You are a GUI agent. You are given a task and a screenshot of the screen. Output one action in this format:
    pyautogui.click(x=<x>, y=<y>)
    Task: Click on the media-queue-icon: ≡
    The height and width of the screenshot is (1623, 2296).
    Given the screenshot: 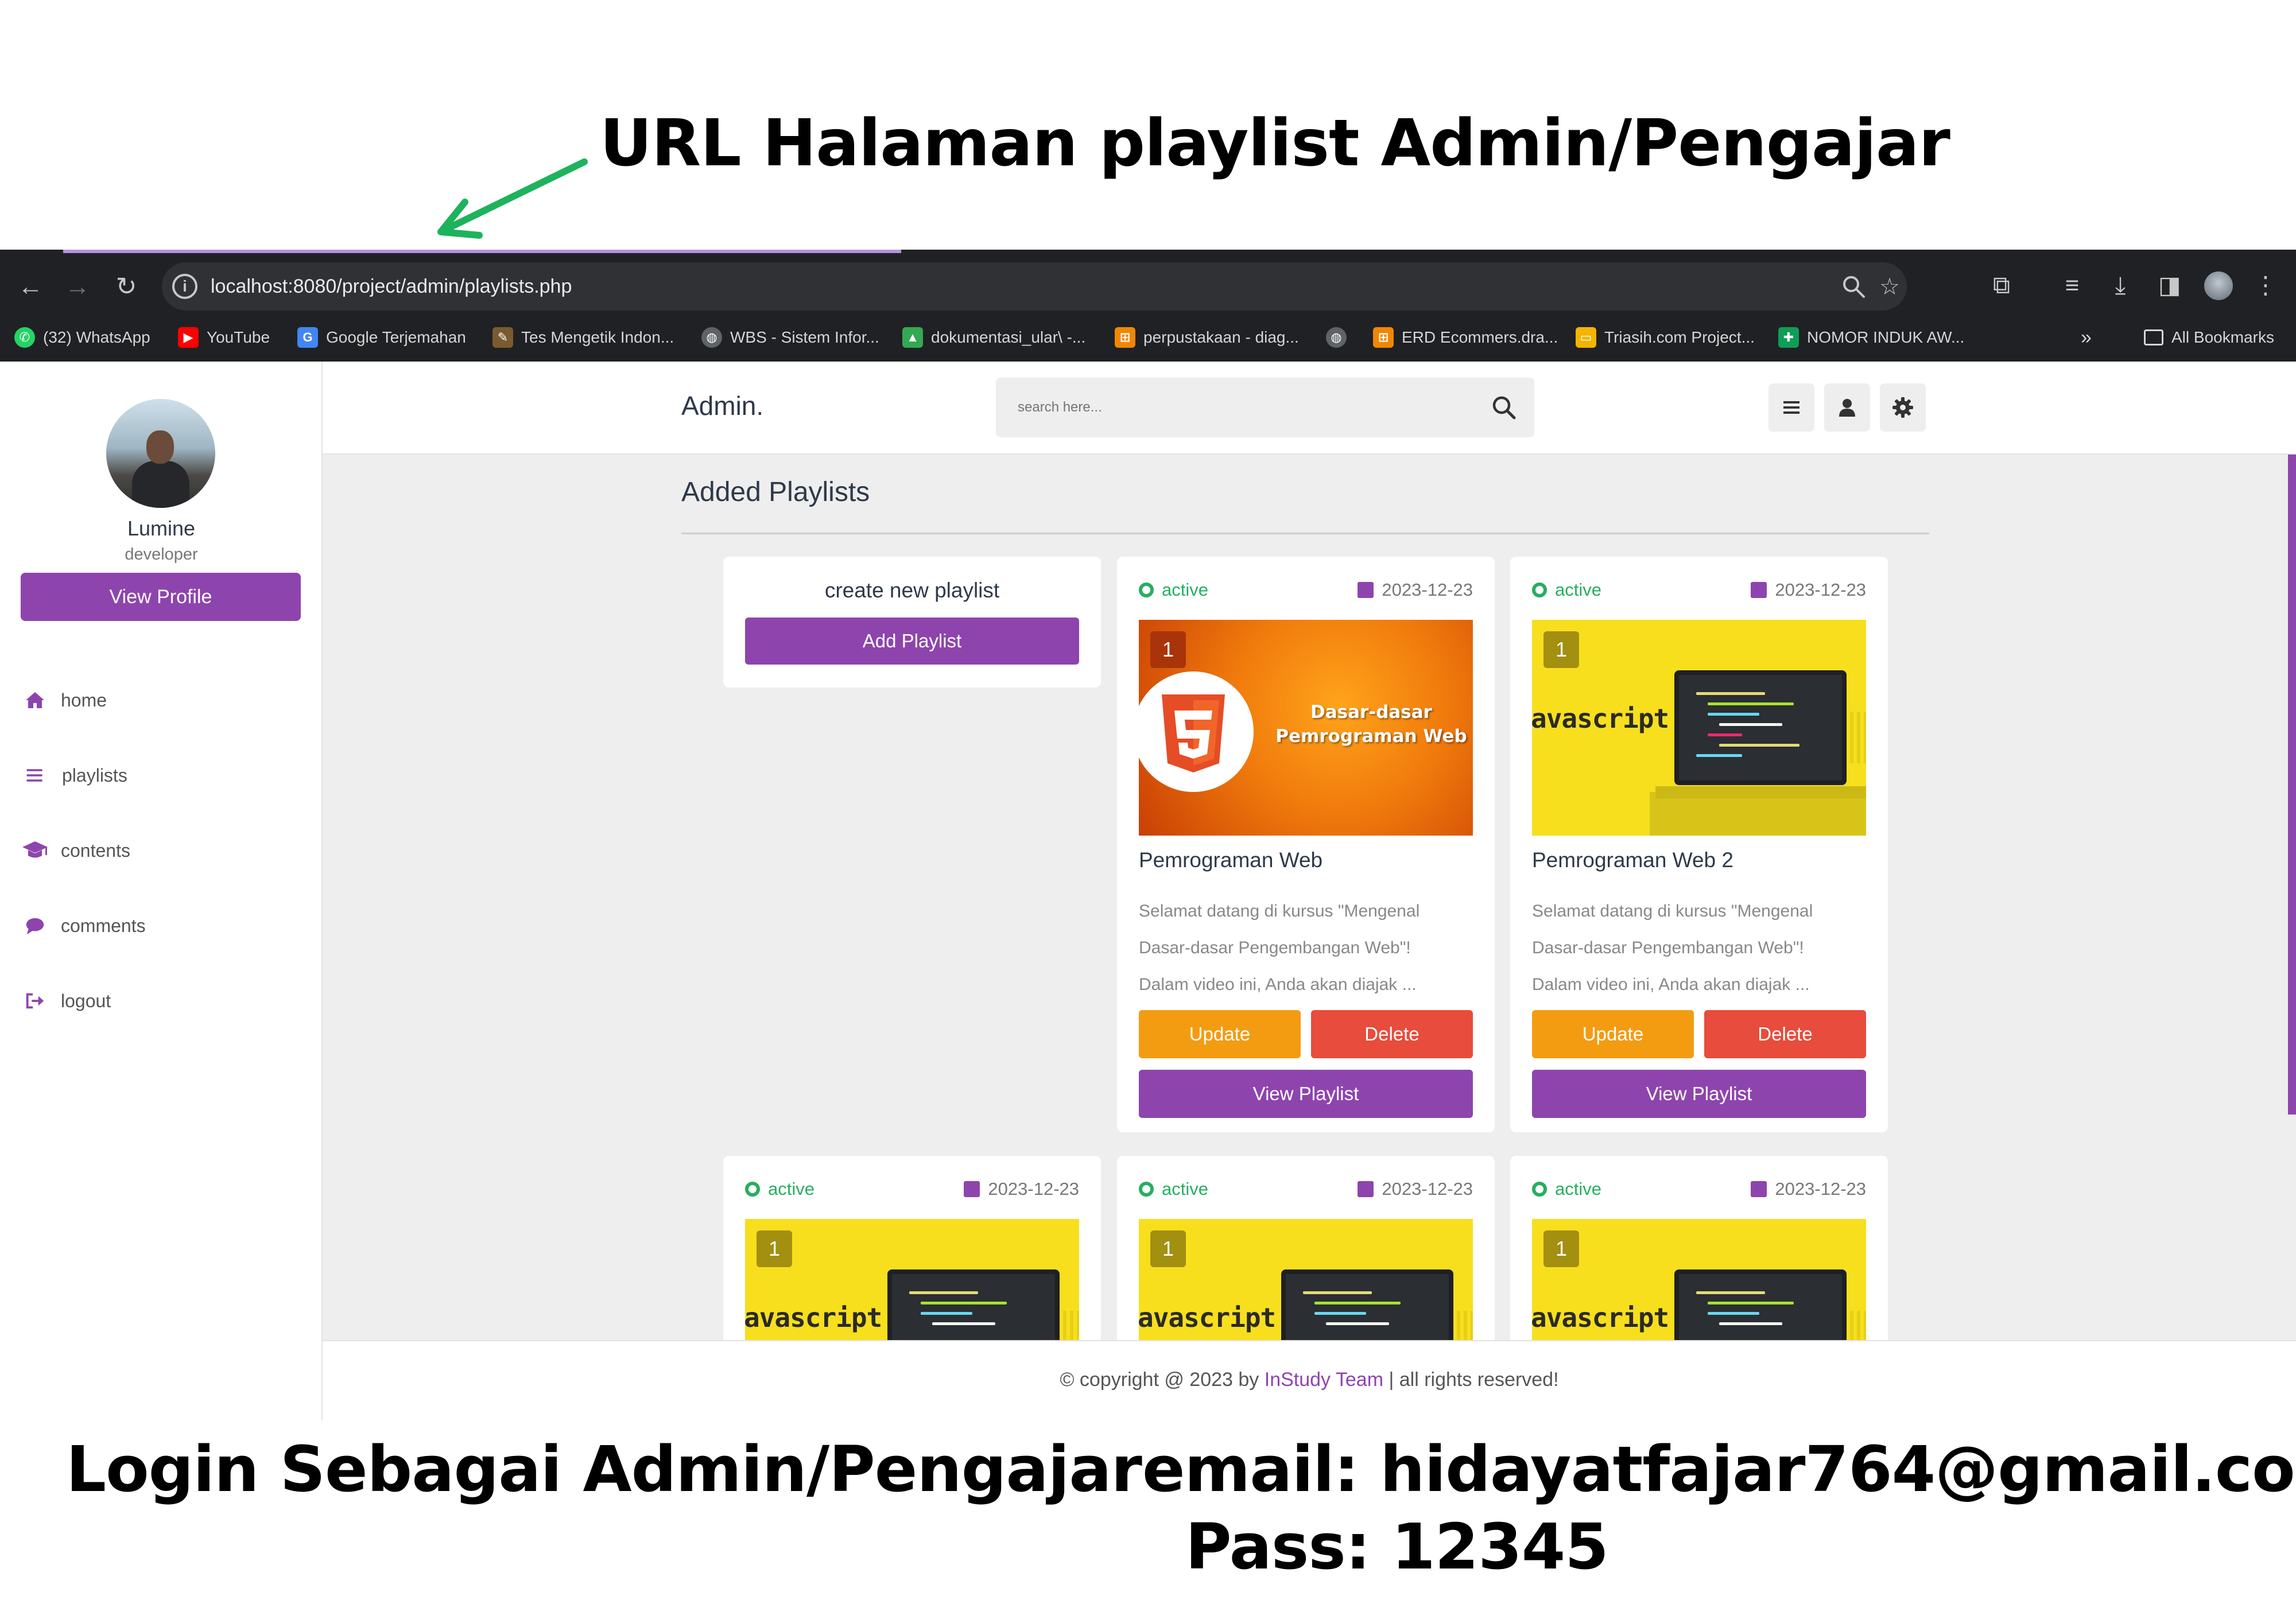 What is the action you would take?
    pyautogui.click(x=2072, y=285)
    